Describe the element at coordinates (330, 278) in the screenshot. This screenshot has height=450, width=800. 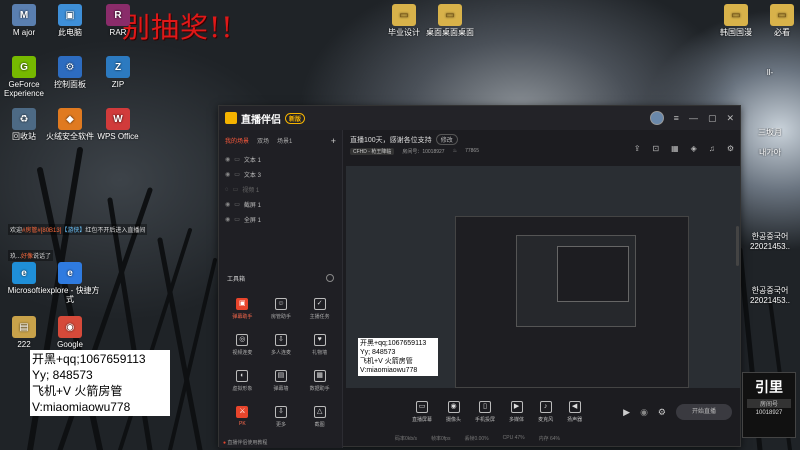
I see `toolbox-settings-icon` at that location.